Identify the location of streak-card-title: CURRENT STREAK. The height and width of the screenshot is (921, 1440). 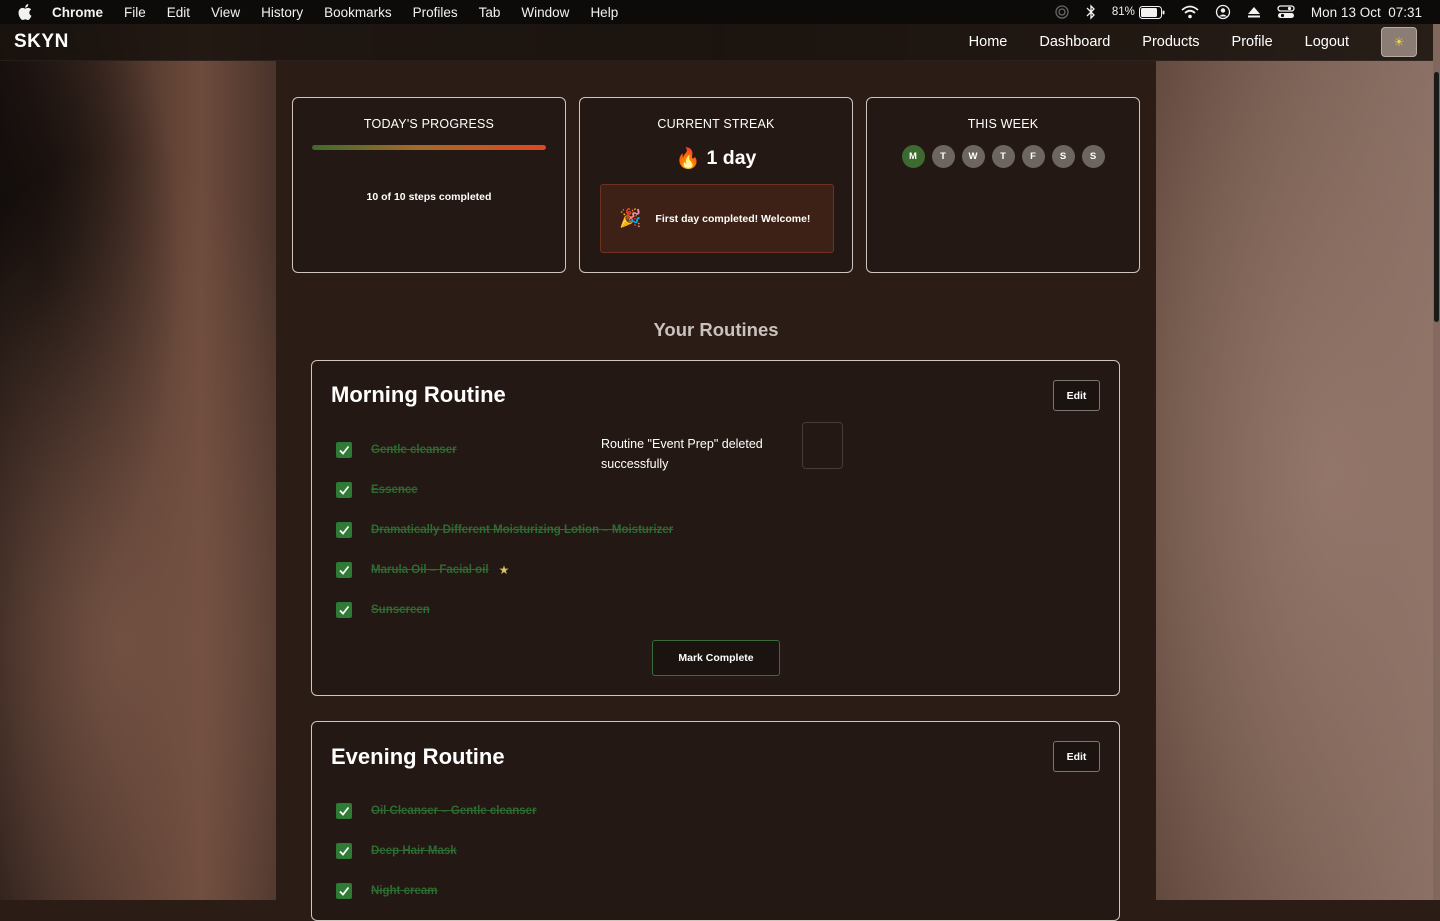
(716, 124).